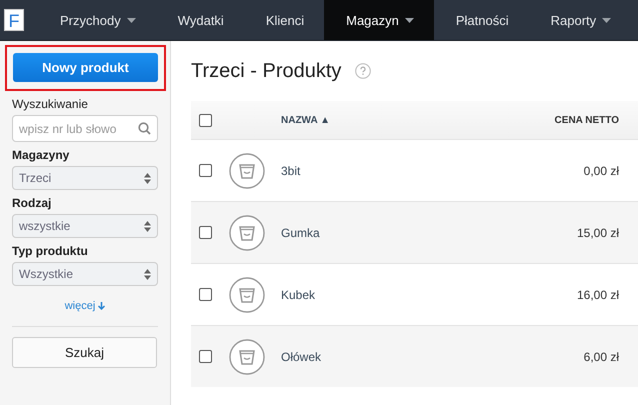 This screenshot has width=638, height=405. Describe the element at coordinates (85, 226) in the screenshot. I see `filter-select: wszystkie` at that location.